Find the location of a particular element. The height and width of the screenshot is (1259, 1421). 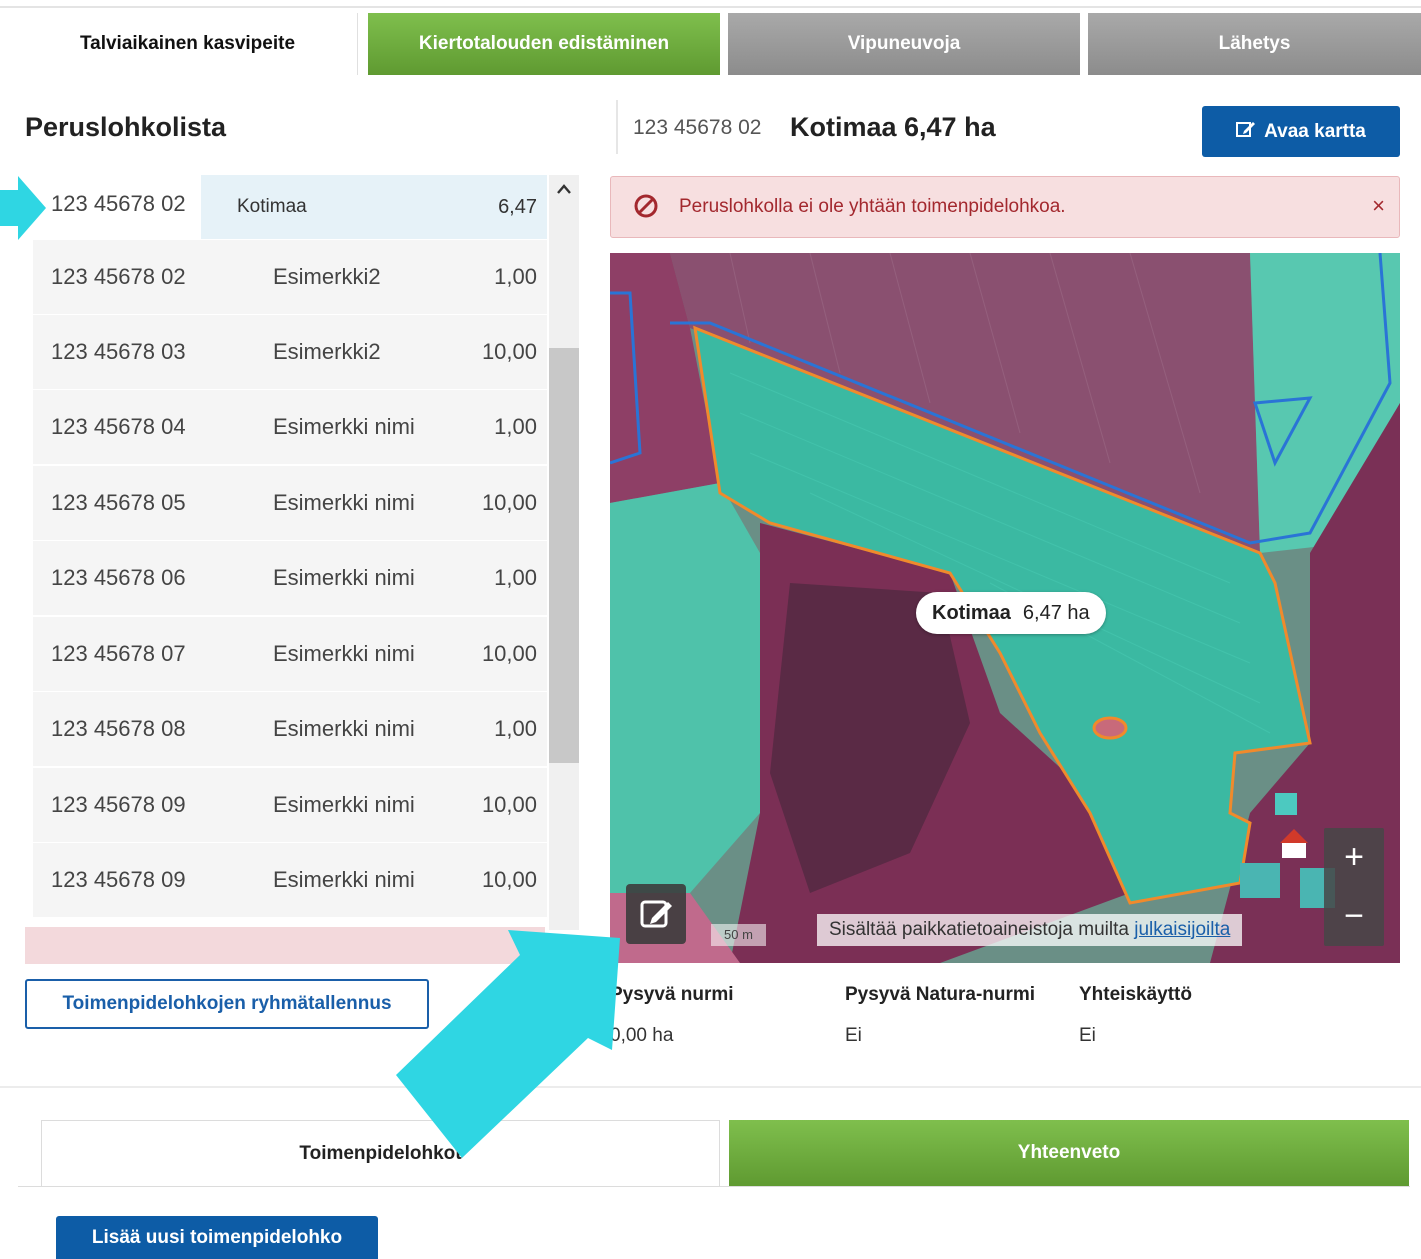

tab-toimenpidelohkot: Toimenpidelohkot is located at coordinates (380, 1153).